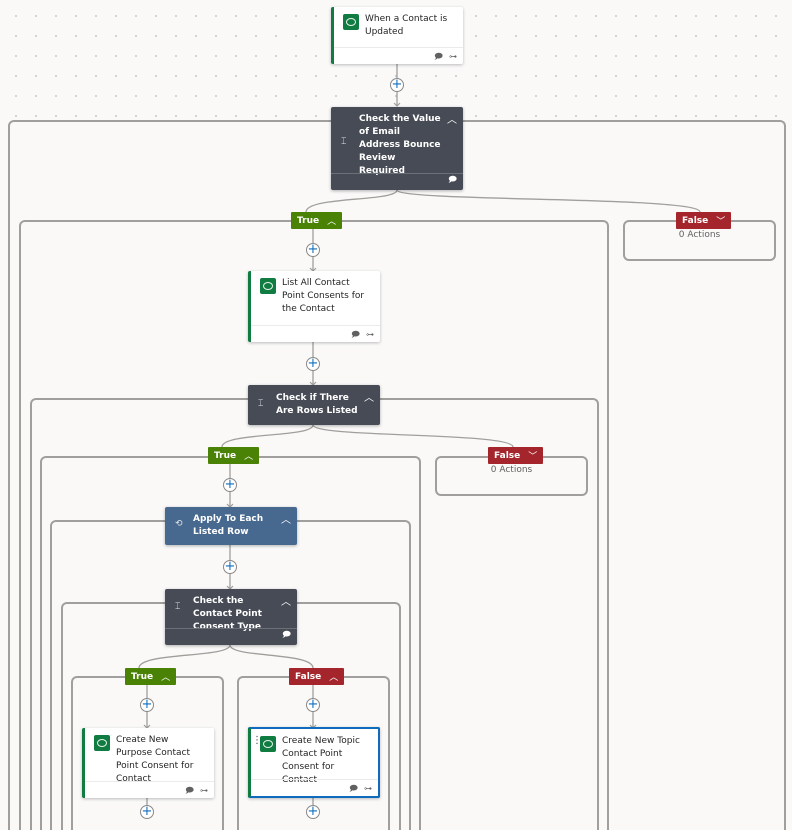 Image resolution: width=792 pixels, height=830 pixels. I want to click on loop-title: Apply To Each Listed Row, so click(228, 525).